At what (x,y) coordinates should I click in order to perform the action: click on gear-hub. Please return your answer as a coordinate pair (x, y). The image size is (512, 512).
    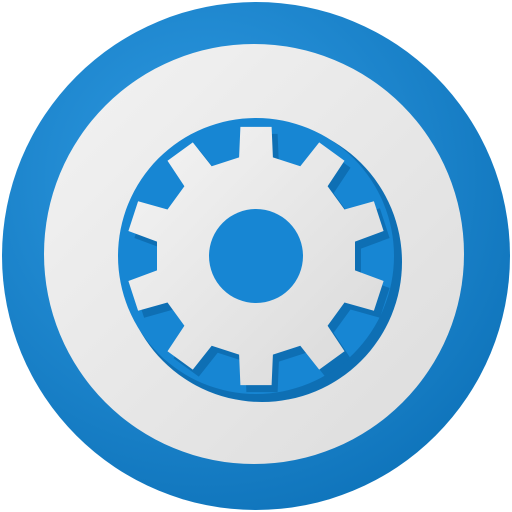
    Looking at the image, I should click on (256, 256).